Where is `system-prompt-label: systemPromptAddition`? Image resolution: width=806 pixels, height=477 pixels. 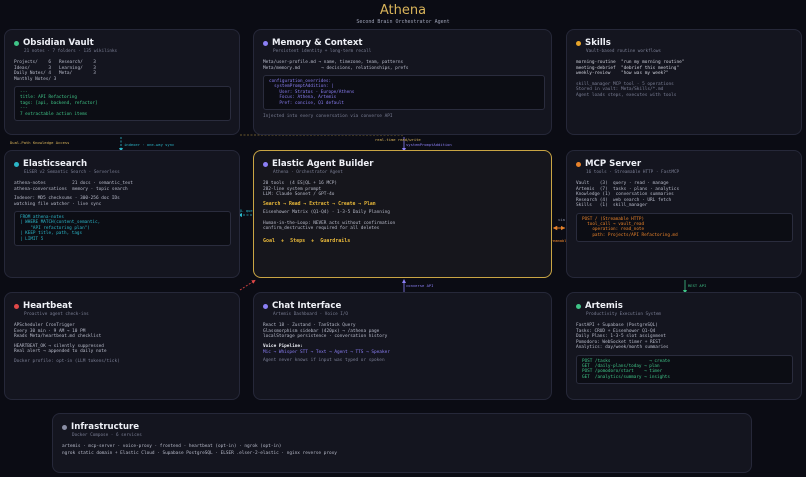 system-prompt-label: systemPromptAddition is located at coordinates (429, 144).